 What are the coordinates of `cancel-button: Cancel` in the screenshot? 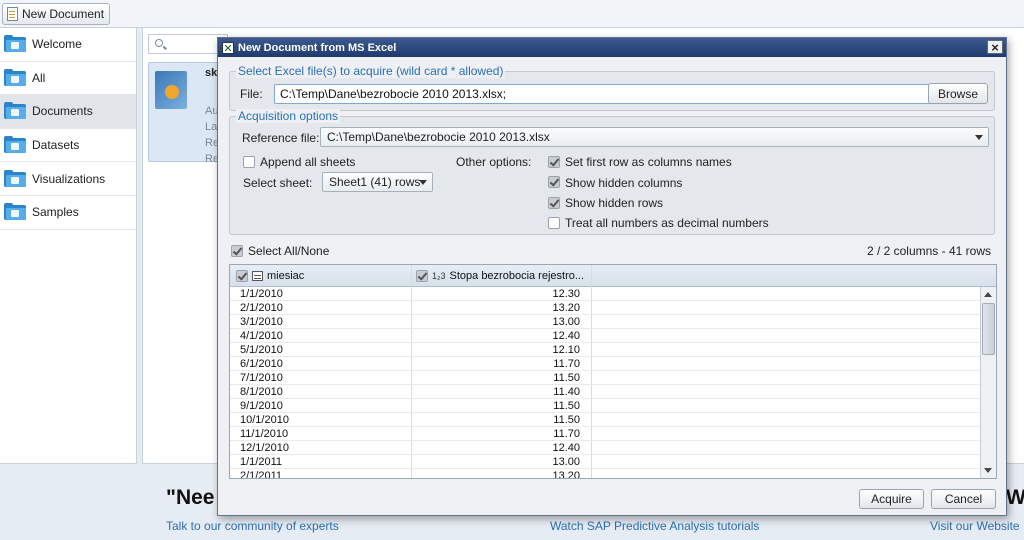 It's located at (963, 499).